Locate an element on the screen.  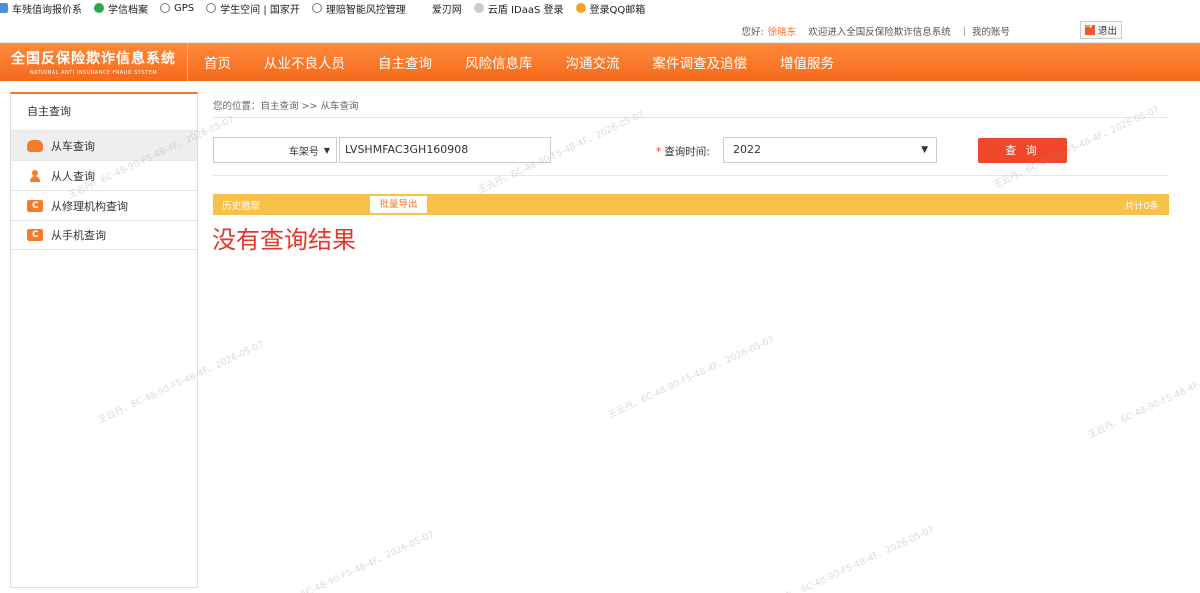
vin-input: LVSHMFAC3GH160908 is located at coordinates (445, 150).